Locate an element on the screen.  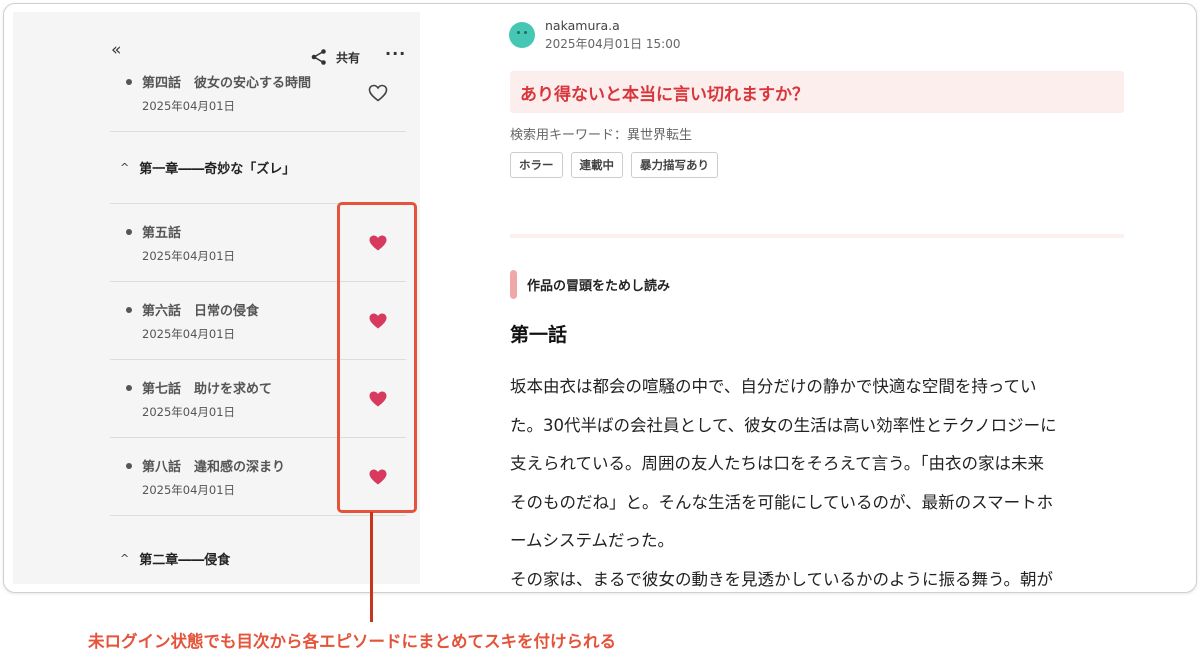
chapter-header: ^ 第二章――侵食 is located at coordinates (258, 550).